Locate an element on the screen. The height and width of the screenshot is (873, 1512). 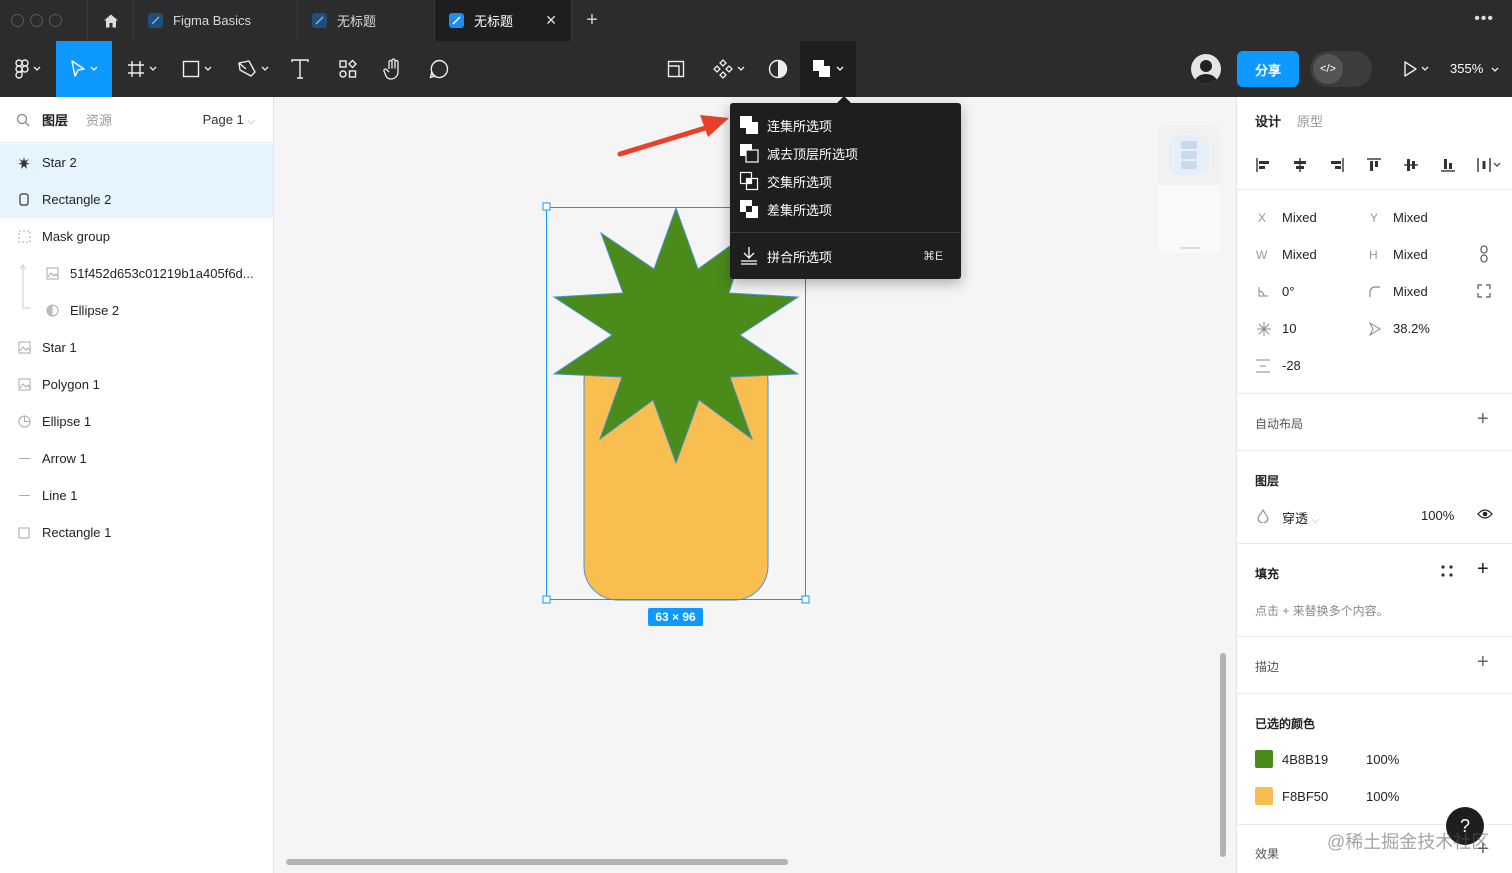
x-field: Mixed is located at coordinates (1299, 217).